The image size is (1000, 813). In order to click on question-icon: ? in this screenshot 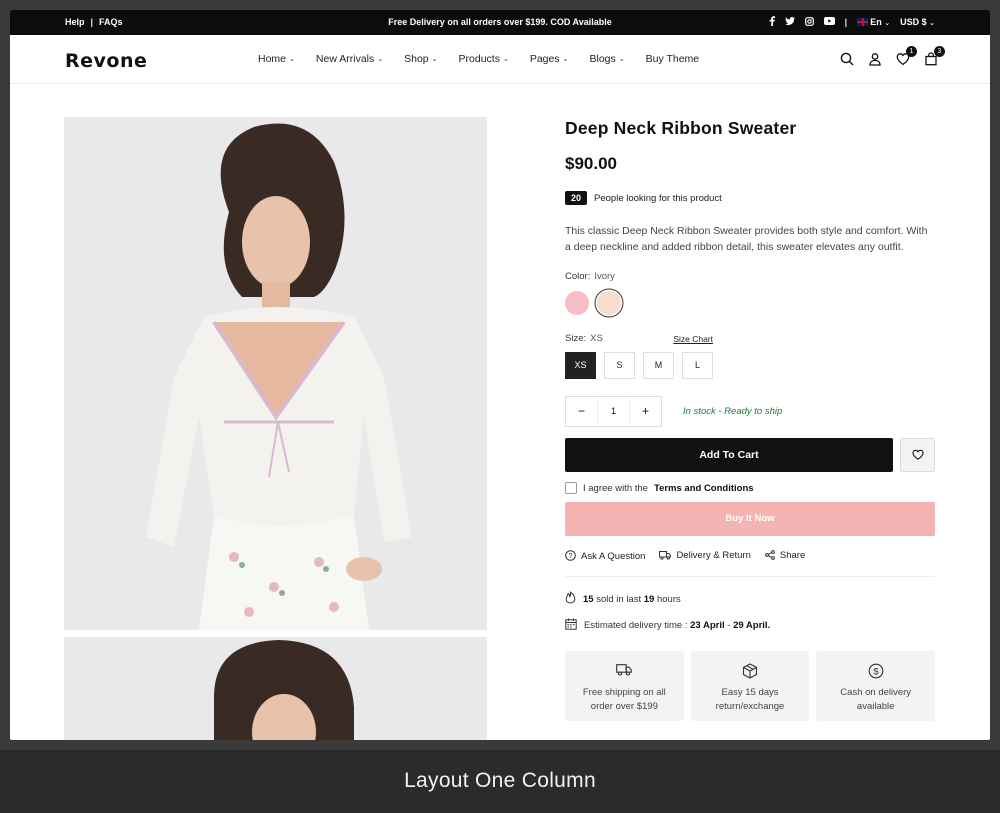, I will do `click(570, 557)`.